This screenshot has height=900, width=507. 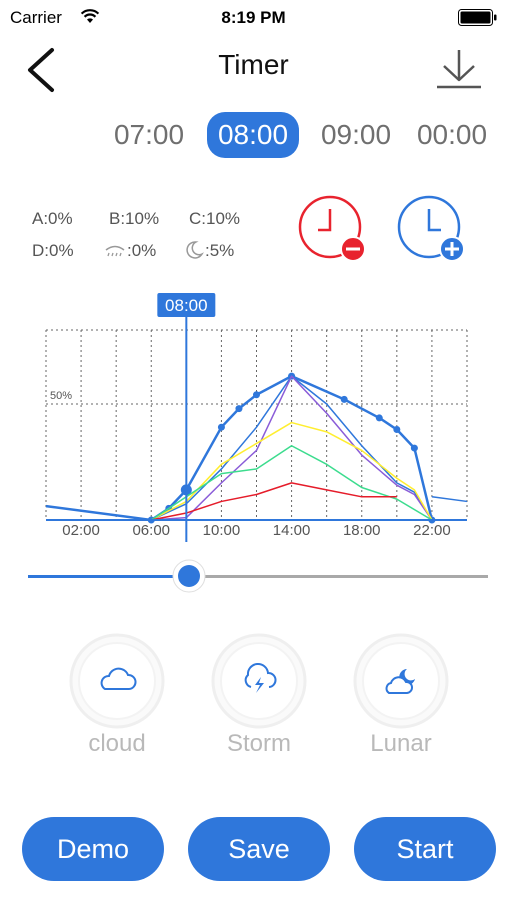 What do you see at coordinates (253, 135) in the screenshot?
I see `time-tab-2: 08:00` at bounding box center [253, 135].